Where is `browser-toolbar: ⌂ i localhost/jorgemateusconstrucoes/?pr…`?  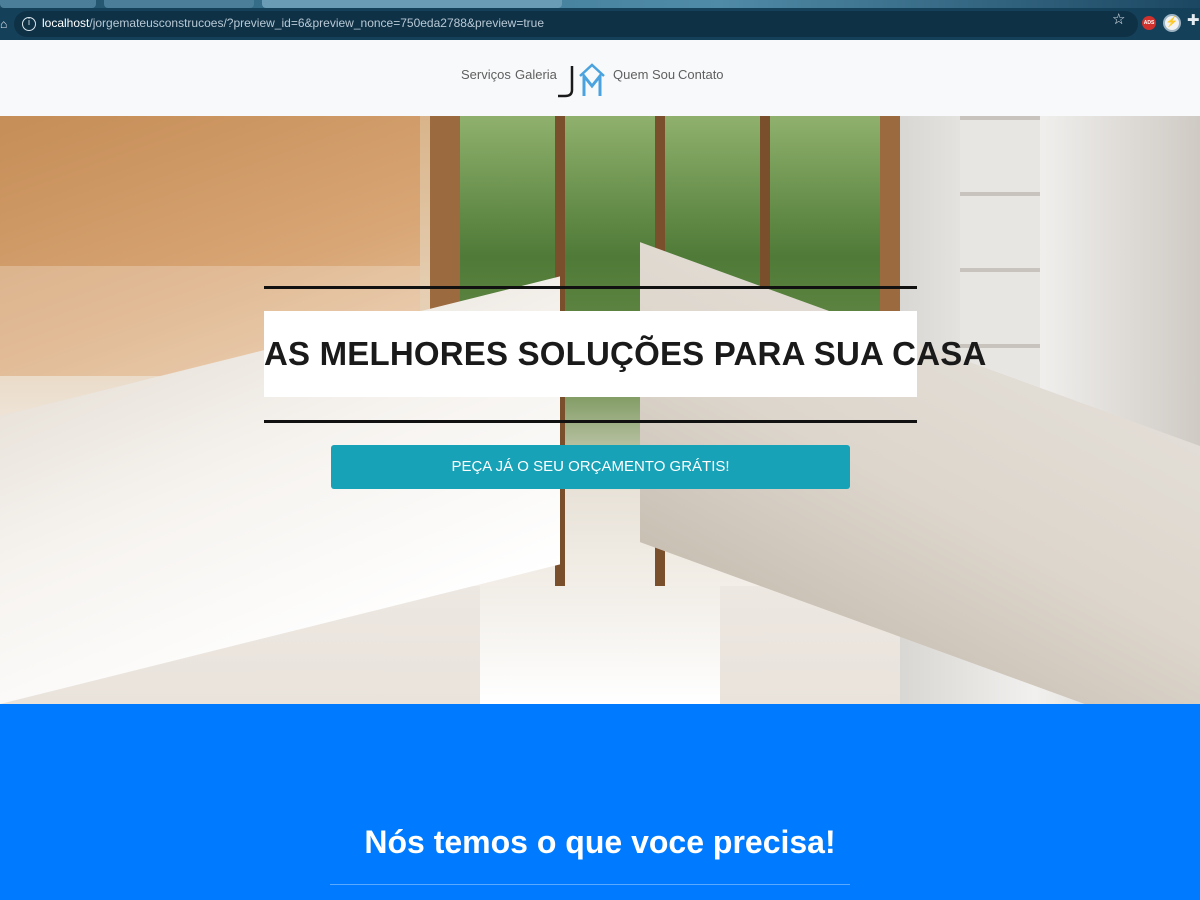 browser-toolbar: ⌂ i localhost/jorgemateusconstrucoes/?pr… is located at coordinates (600, 20).